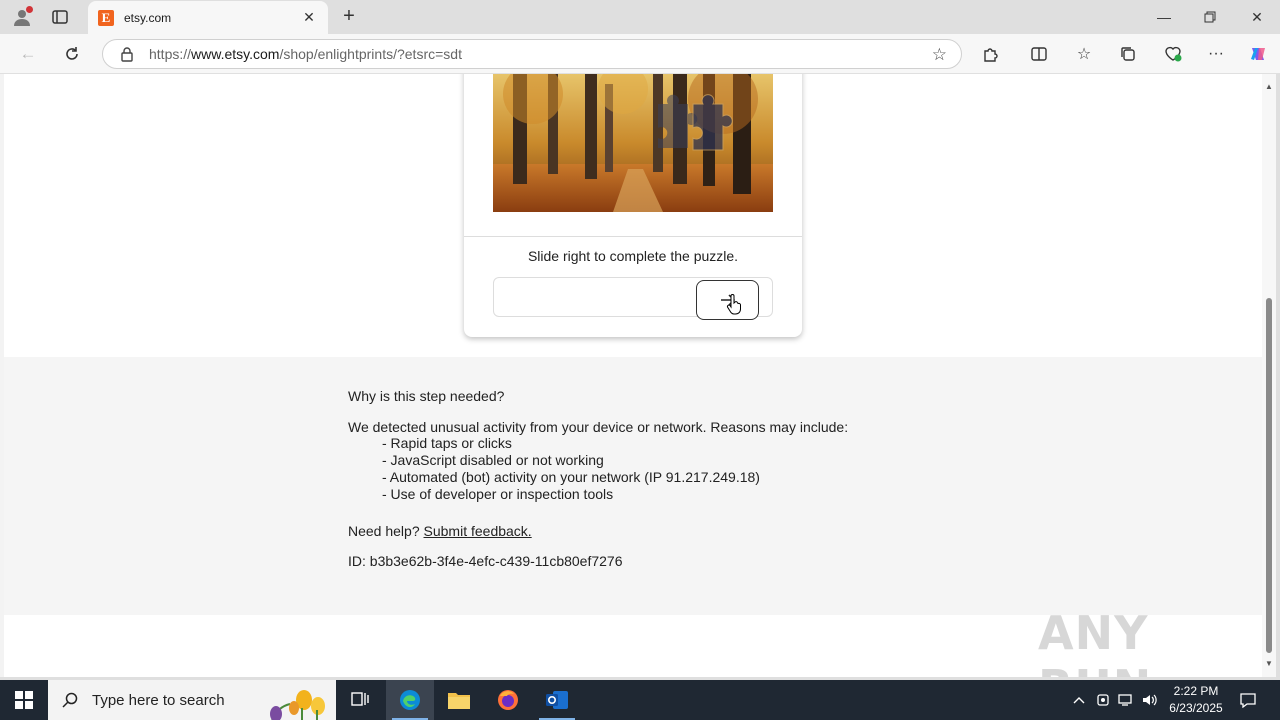 This screenshot has width=1280, height=720. I want to click on taskbar-clock: 2:22 PM 6/23/2025, so click(1196, 700).